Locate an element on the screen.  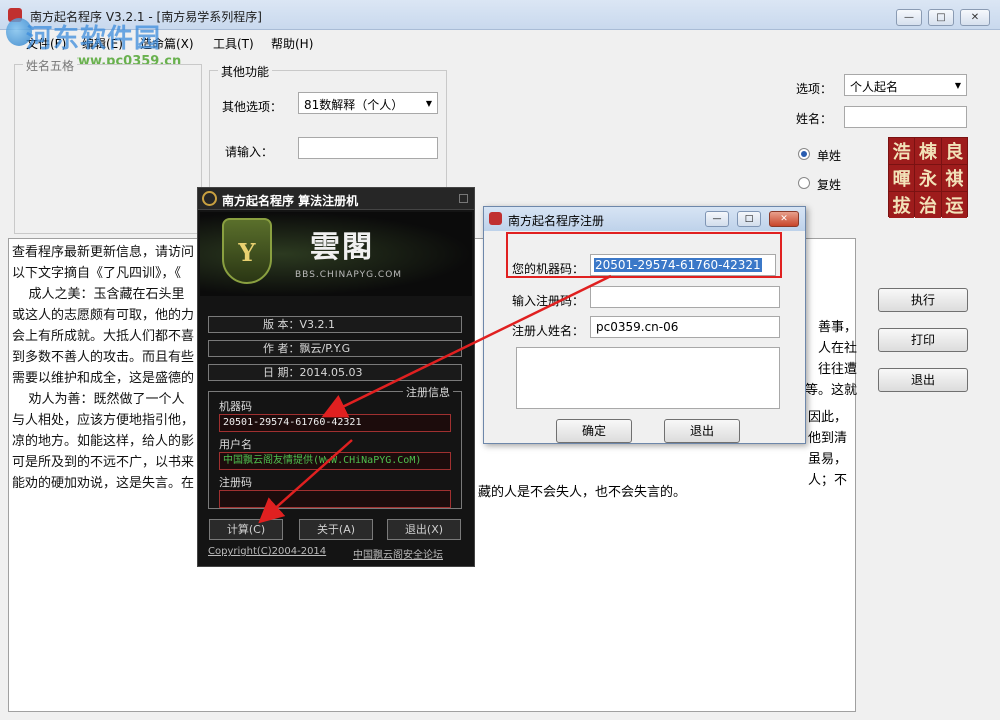
register-close-button: ✕ is located at coordinates (784, 219).